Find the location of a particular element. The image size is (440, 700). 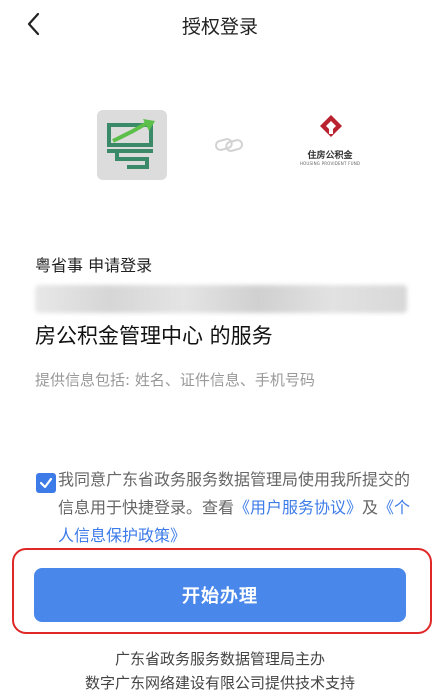

consent-checkbox is located at coordinates (46, 483).